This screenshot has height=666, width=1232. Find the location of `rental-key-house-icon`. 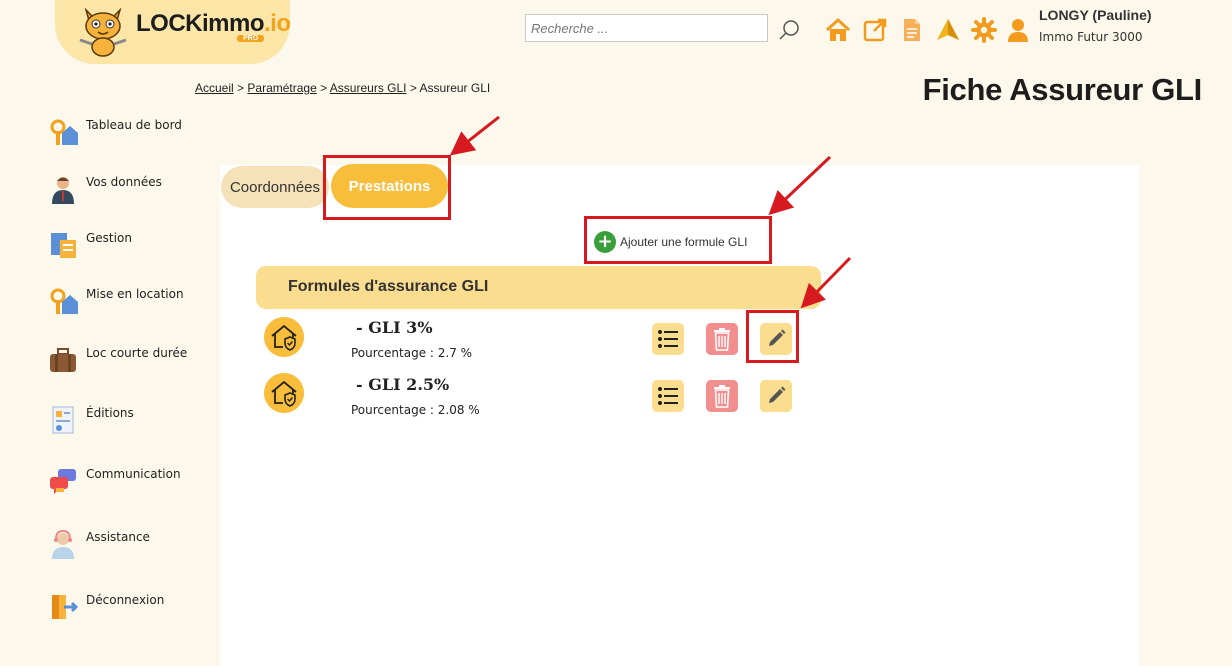

rental-key-house-icon is located at coordinates (64, 301).